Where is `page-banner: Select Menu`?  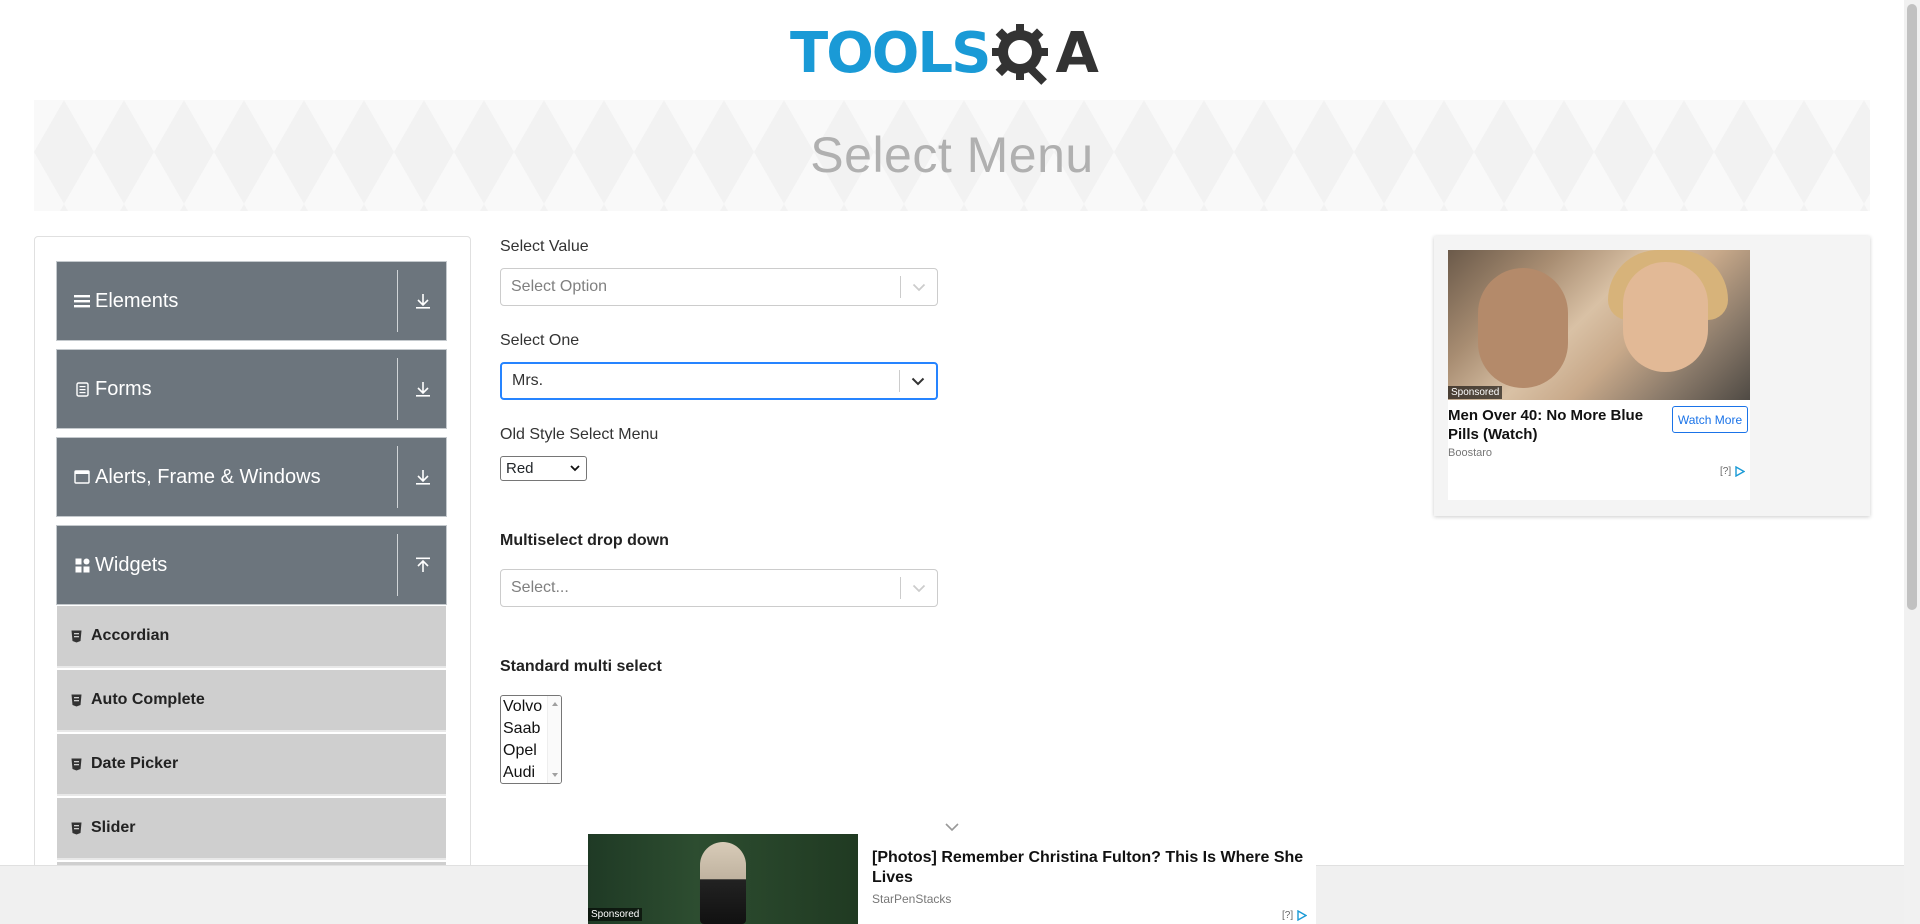 page-banner: Select Menu is located at coordinates (952, 155).